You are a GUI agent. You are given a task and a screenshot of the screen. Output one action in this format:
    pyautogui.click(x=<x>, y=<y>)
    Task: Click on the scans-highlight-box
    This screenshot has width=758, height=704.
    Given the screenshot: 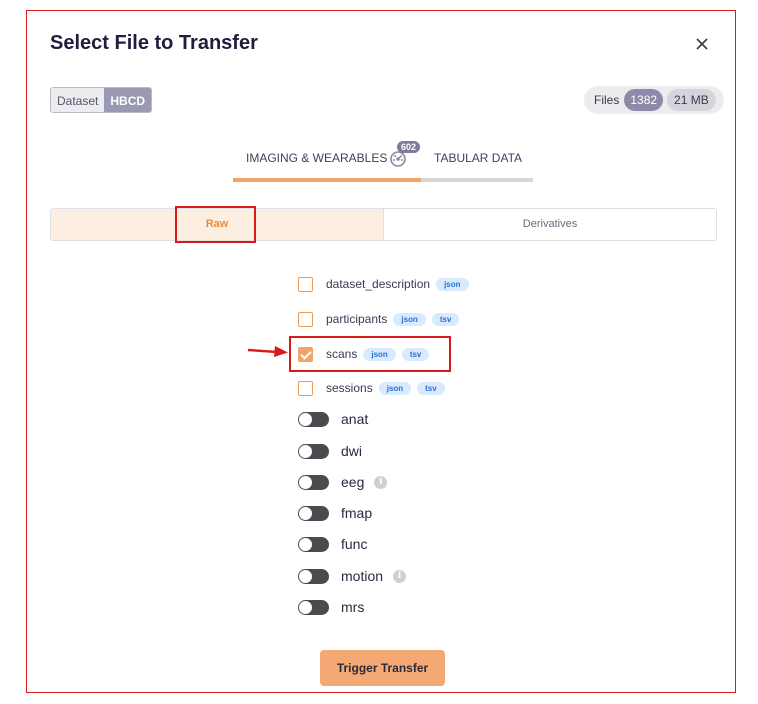 What is the action you would take?
    pyautogui.click(x=370, y=354)
    